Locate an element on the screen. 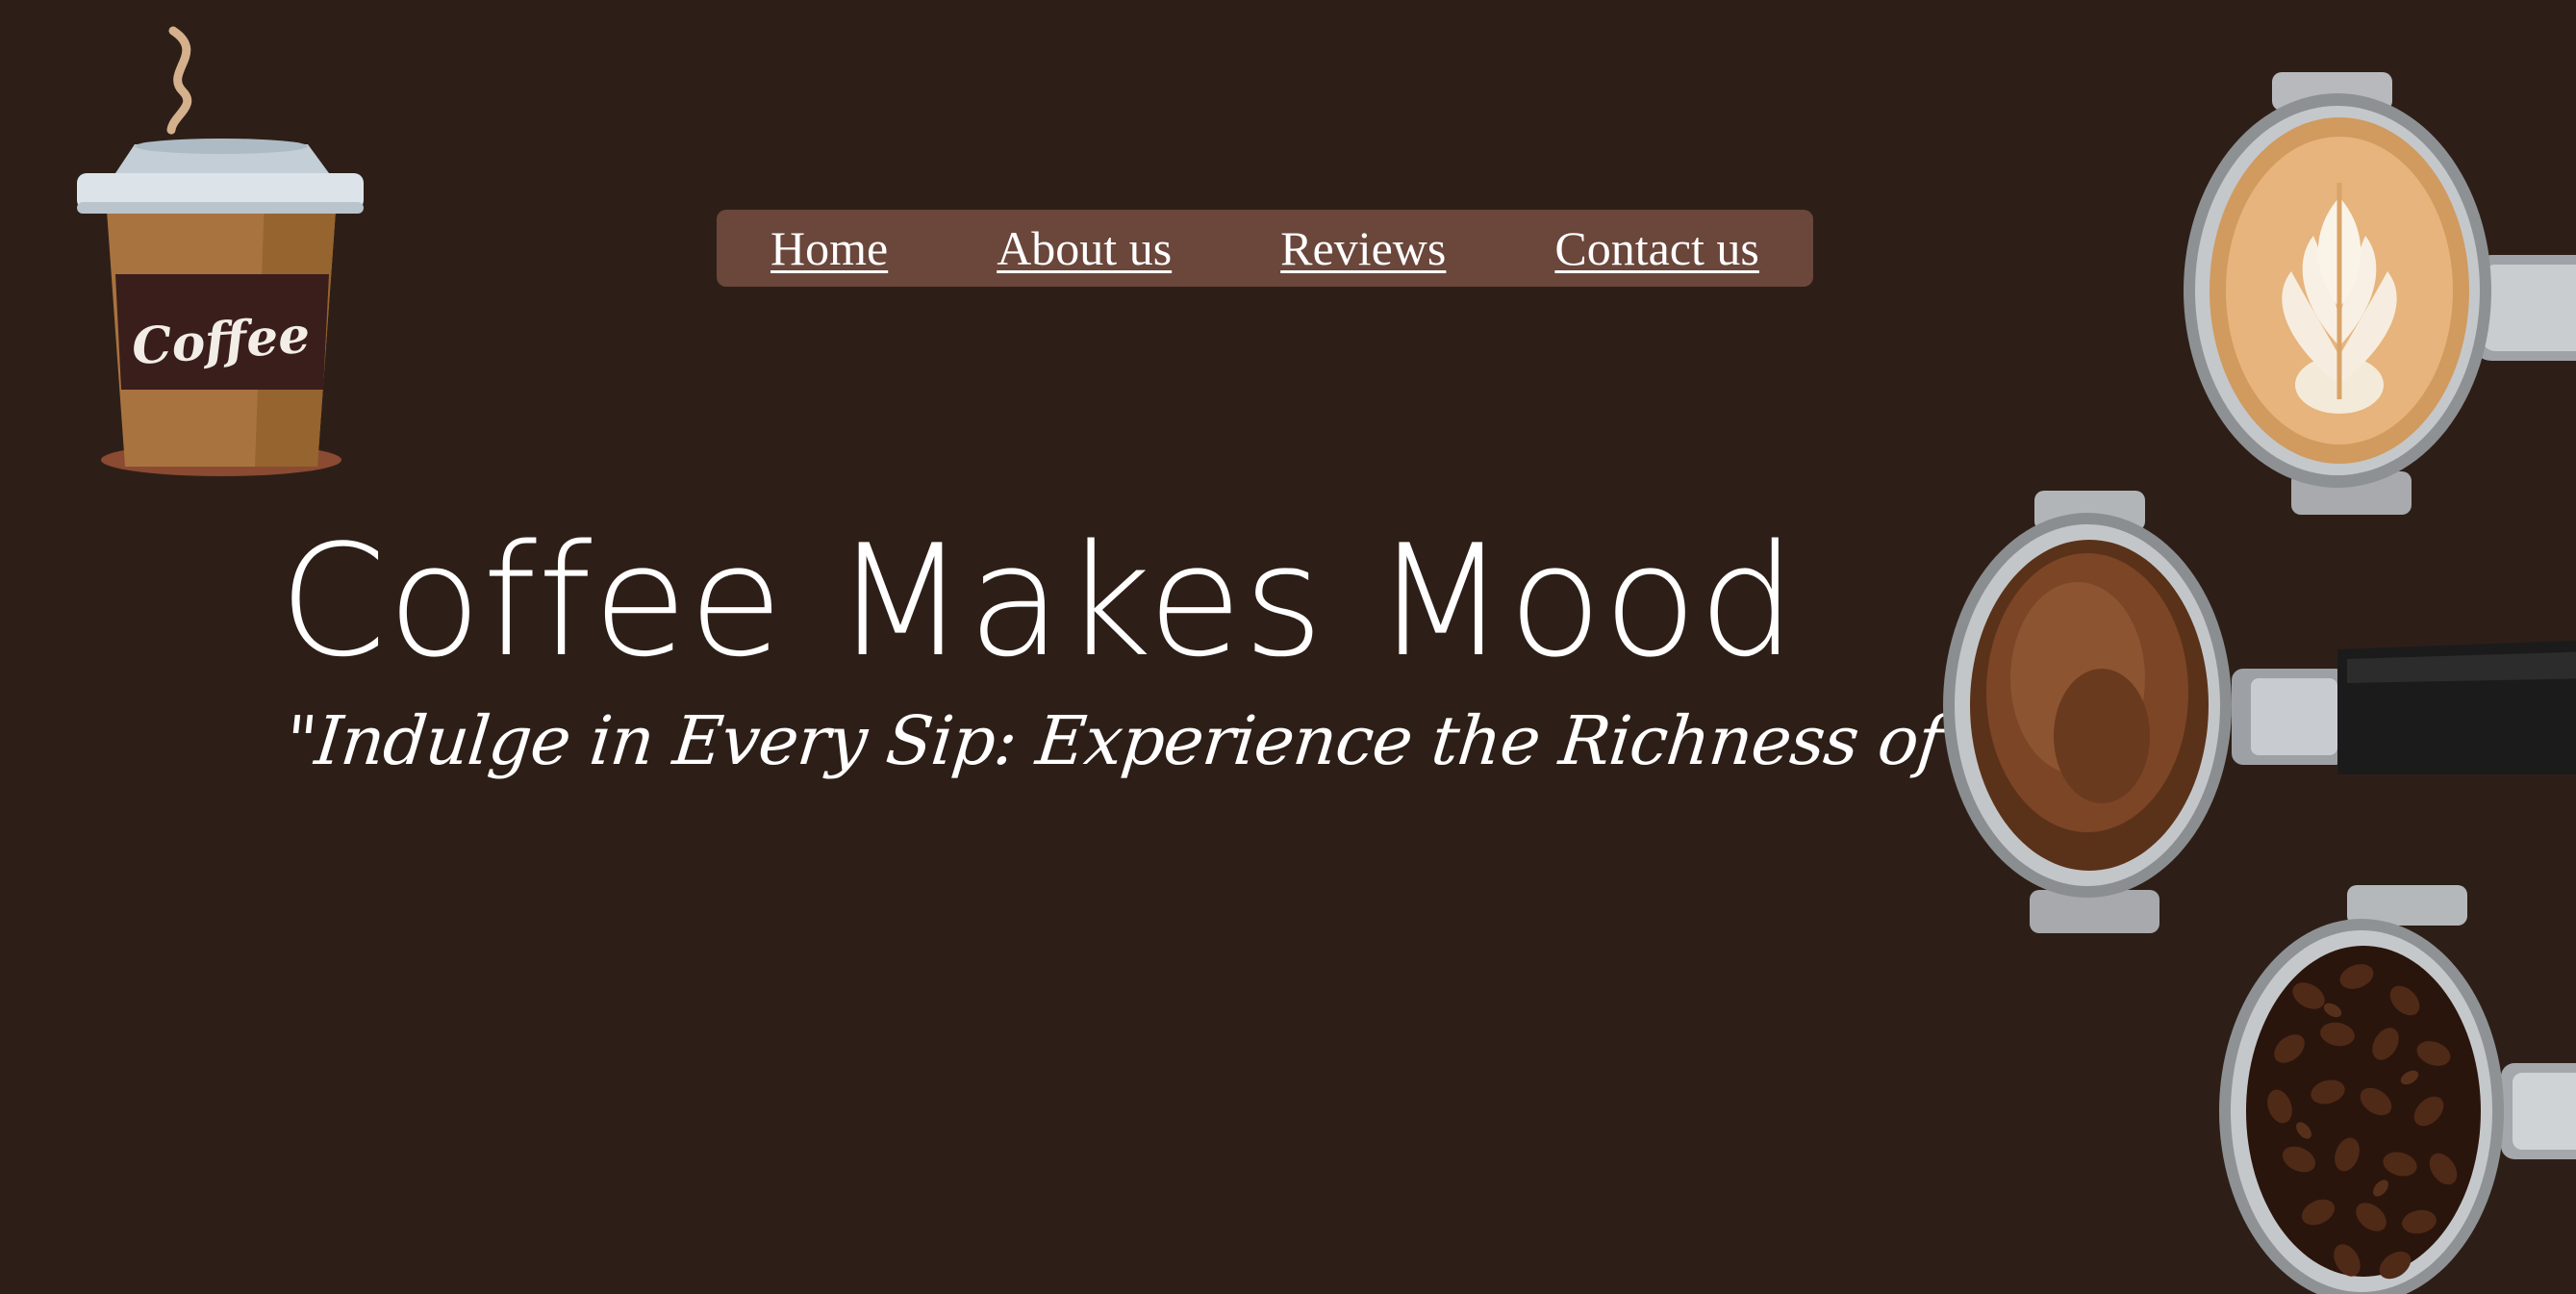  nav-link-contact-us: Contact us is located at coordinates (1656, 248).